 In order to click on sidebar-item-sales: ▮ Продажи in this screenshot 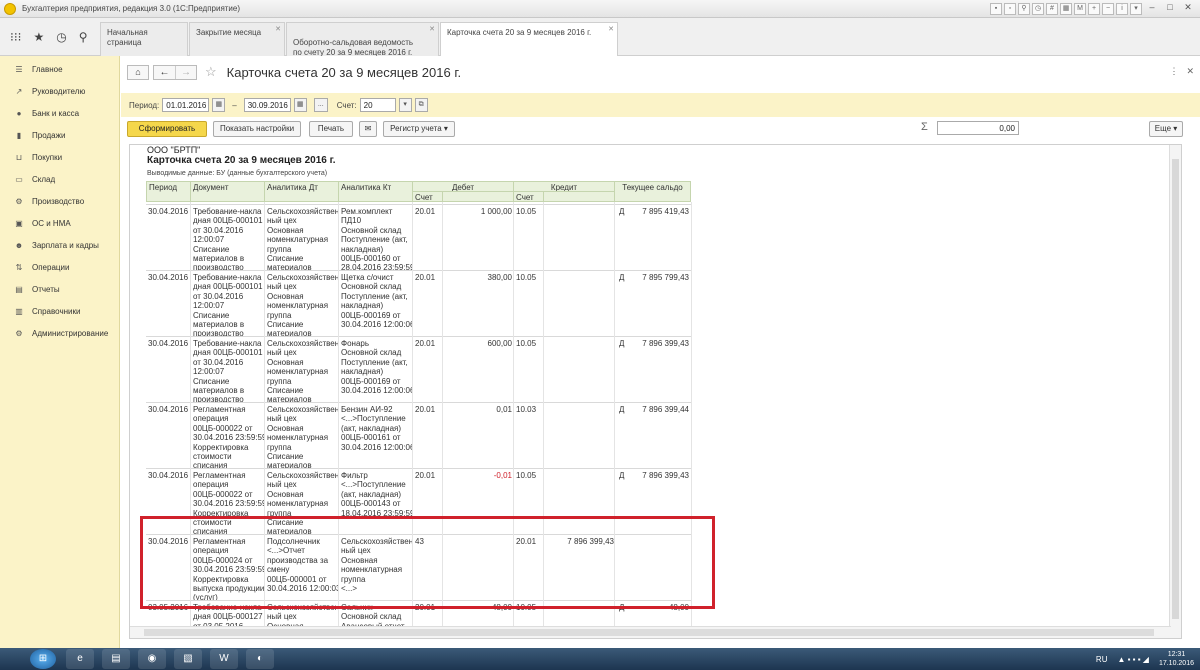, I will do `click(59, 135)`.